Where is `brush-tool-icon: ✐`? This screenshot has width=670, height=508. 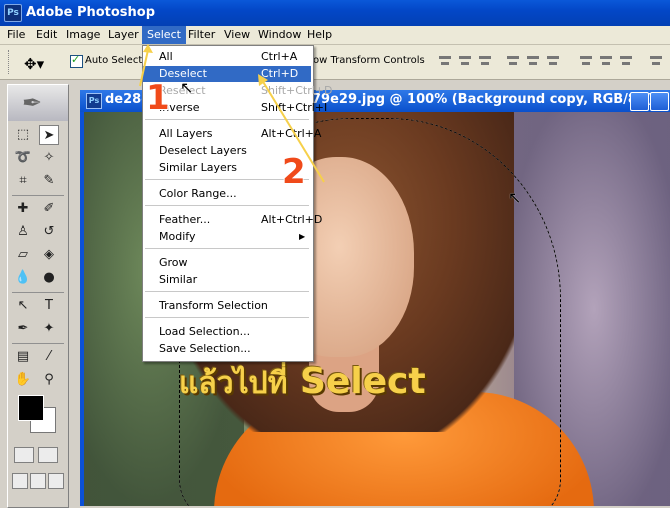 brush-tool-icon: ✐ is located at coordinates (49, 209).